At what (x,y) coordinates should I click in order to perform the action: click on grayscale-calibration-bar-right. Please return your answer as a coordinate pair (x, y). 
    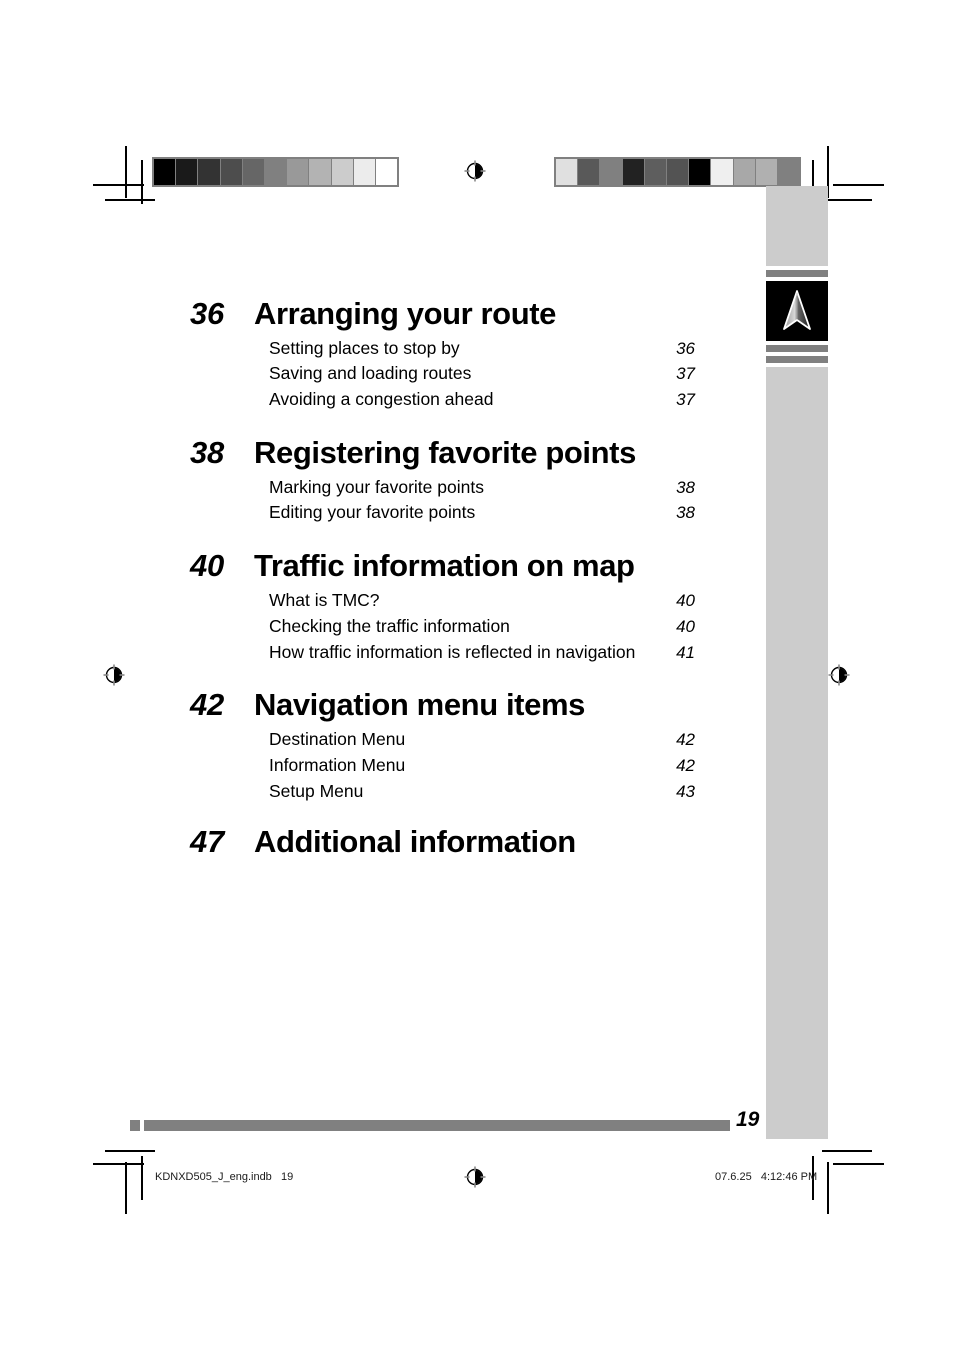
    Looking at the image, I should click on (677, 172).